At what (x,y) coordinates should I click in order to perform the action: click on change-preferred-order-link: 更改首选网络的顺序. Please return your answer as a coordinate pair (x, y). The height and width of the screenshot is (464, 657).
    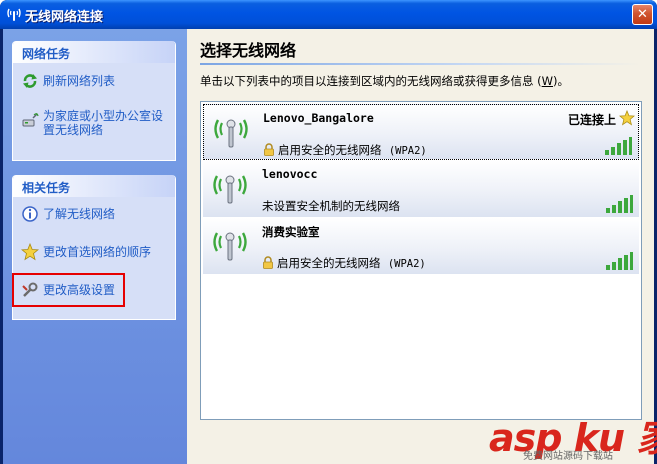
    Looking at the image, I should click on (94, 253).